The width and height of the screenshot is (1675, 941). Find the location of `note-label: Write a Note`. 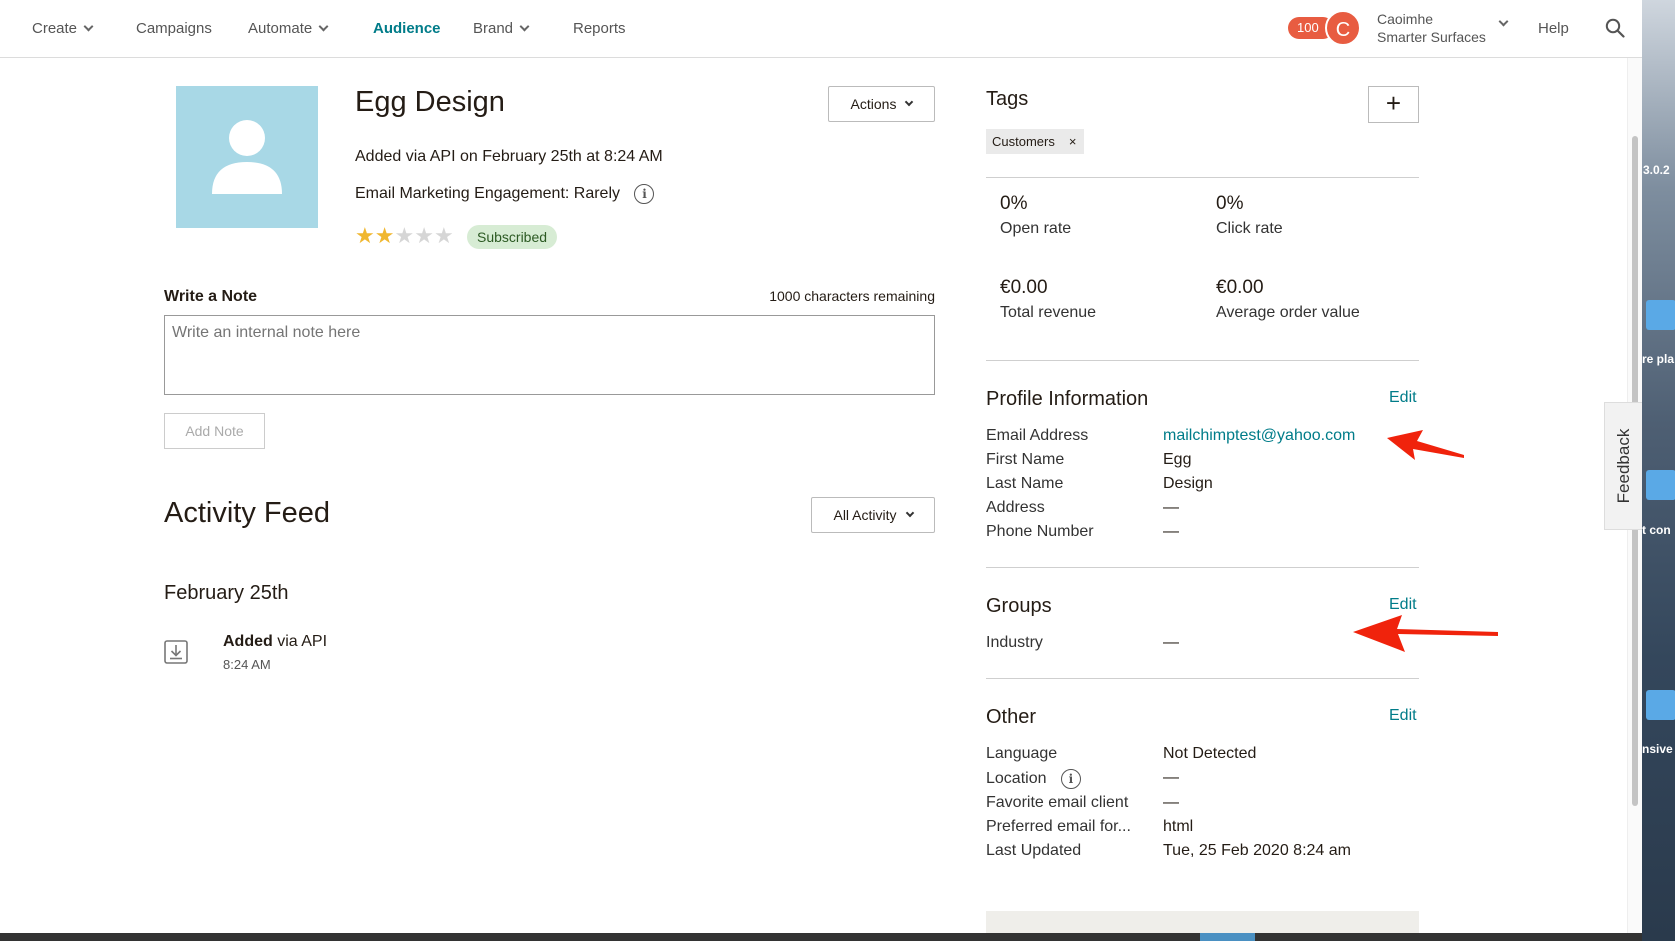

note-label: Write a Note is located at coordinates (211, 296).